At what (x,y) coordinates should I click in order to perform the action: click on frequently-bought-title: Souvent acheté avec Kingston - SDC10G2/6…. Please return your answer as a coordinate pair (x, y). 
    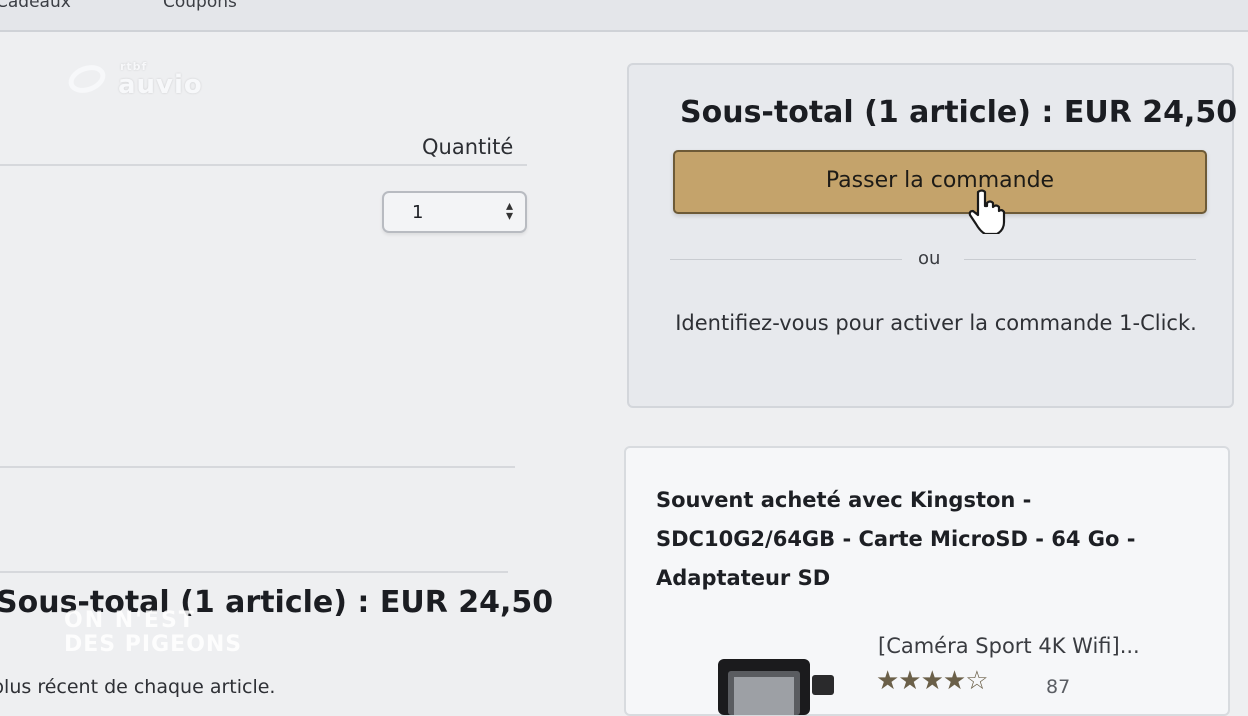
    Looking at the image, I should click on (896, 539).